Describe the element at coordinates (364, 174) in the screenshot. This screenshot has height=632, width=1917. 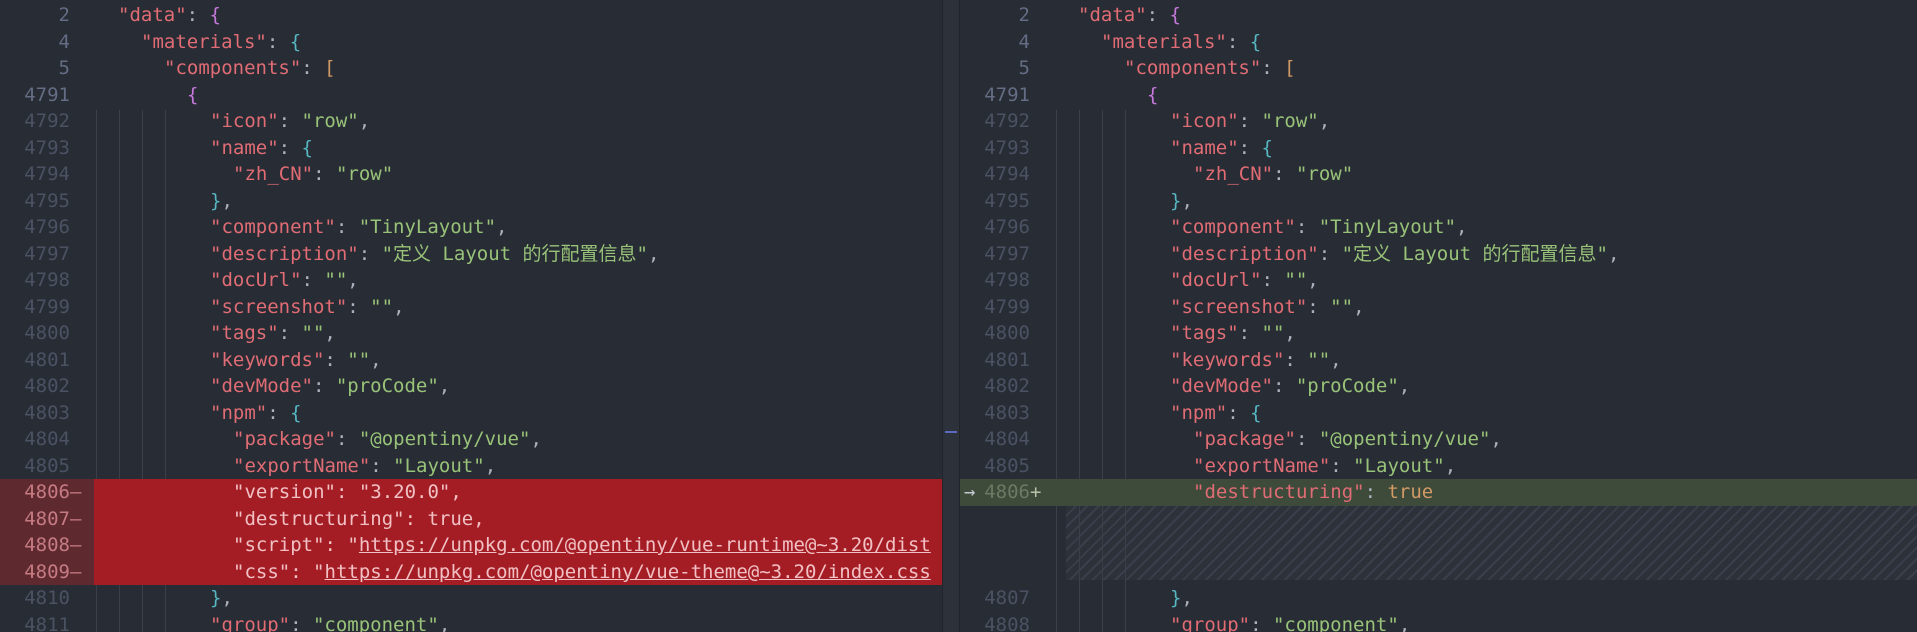
I see `code-token: "row"` at that location.